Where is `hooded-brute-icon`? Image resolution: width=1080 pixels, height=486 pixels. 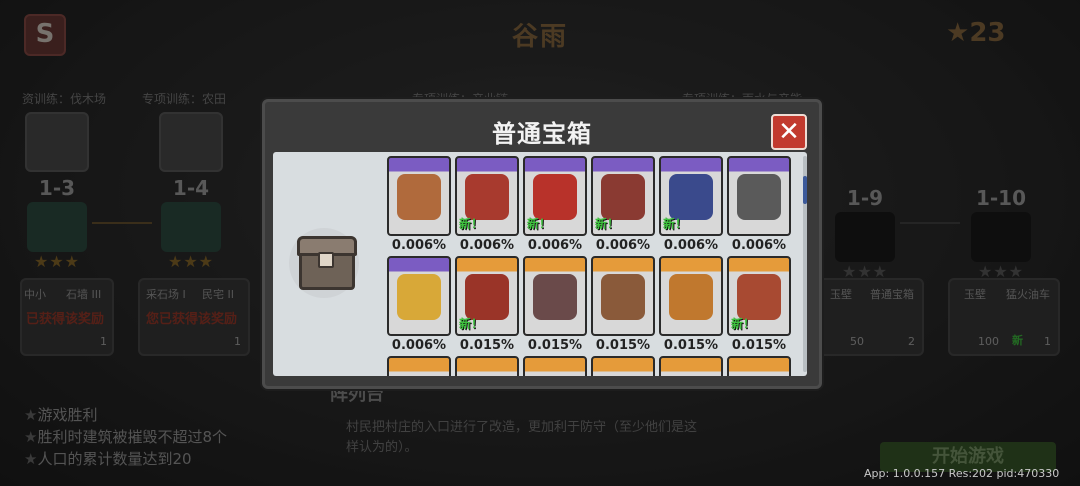 hooded-brute-icon is located at coordinates (555, 297).